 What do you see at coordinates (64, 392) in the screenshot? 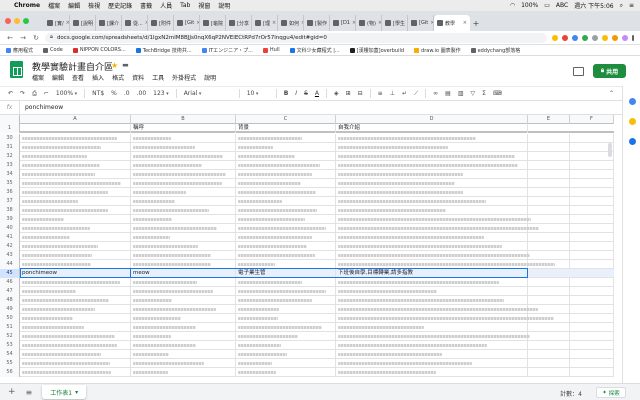
I see `sheet-tab: 工作表1 ▾` at bounding box center [64, 392].